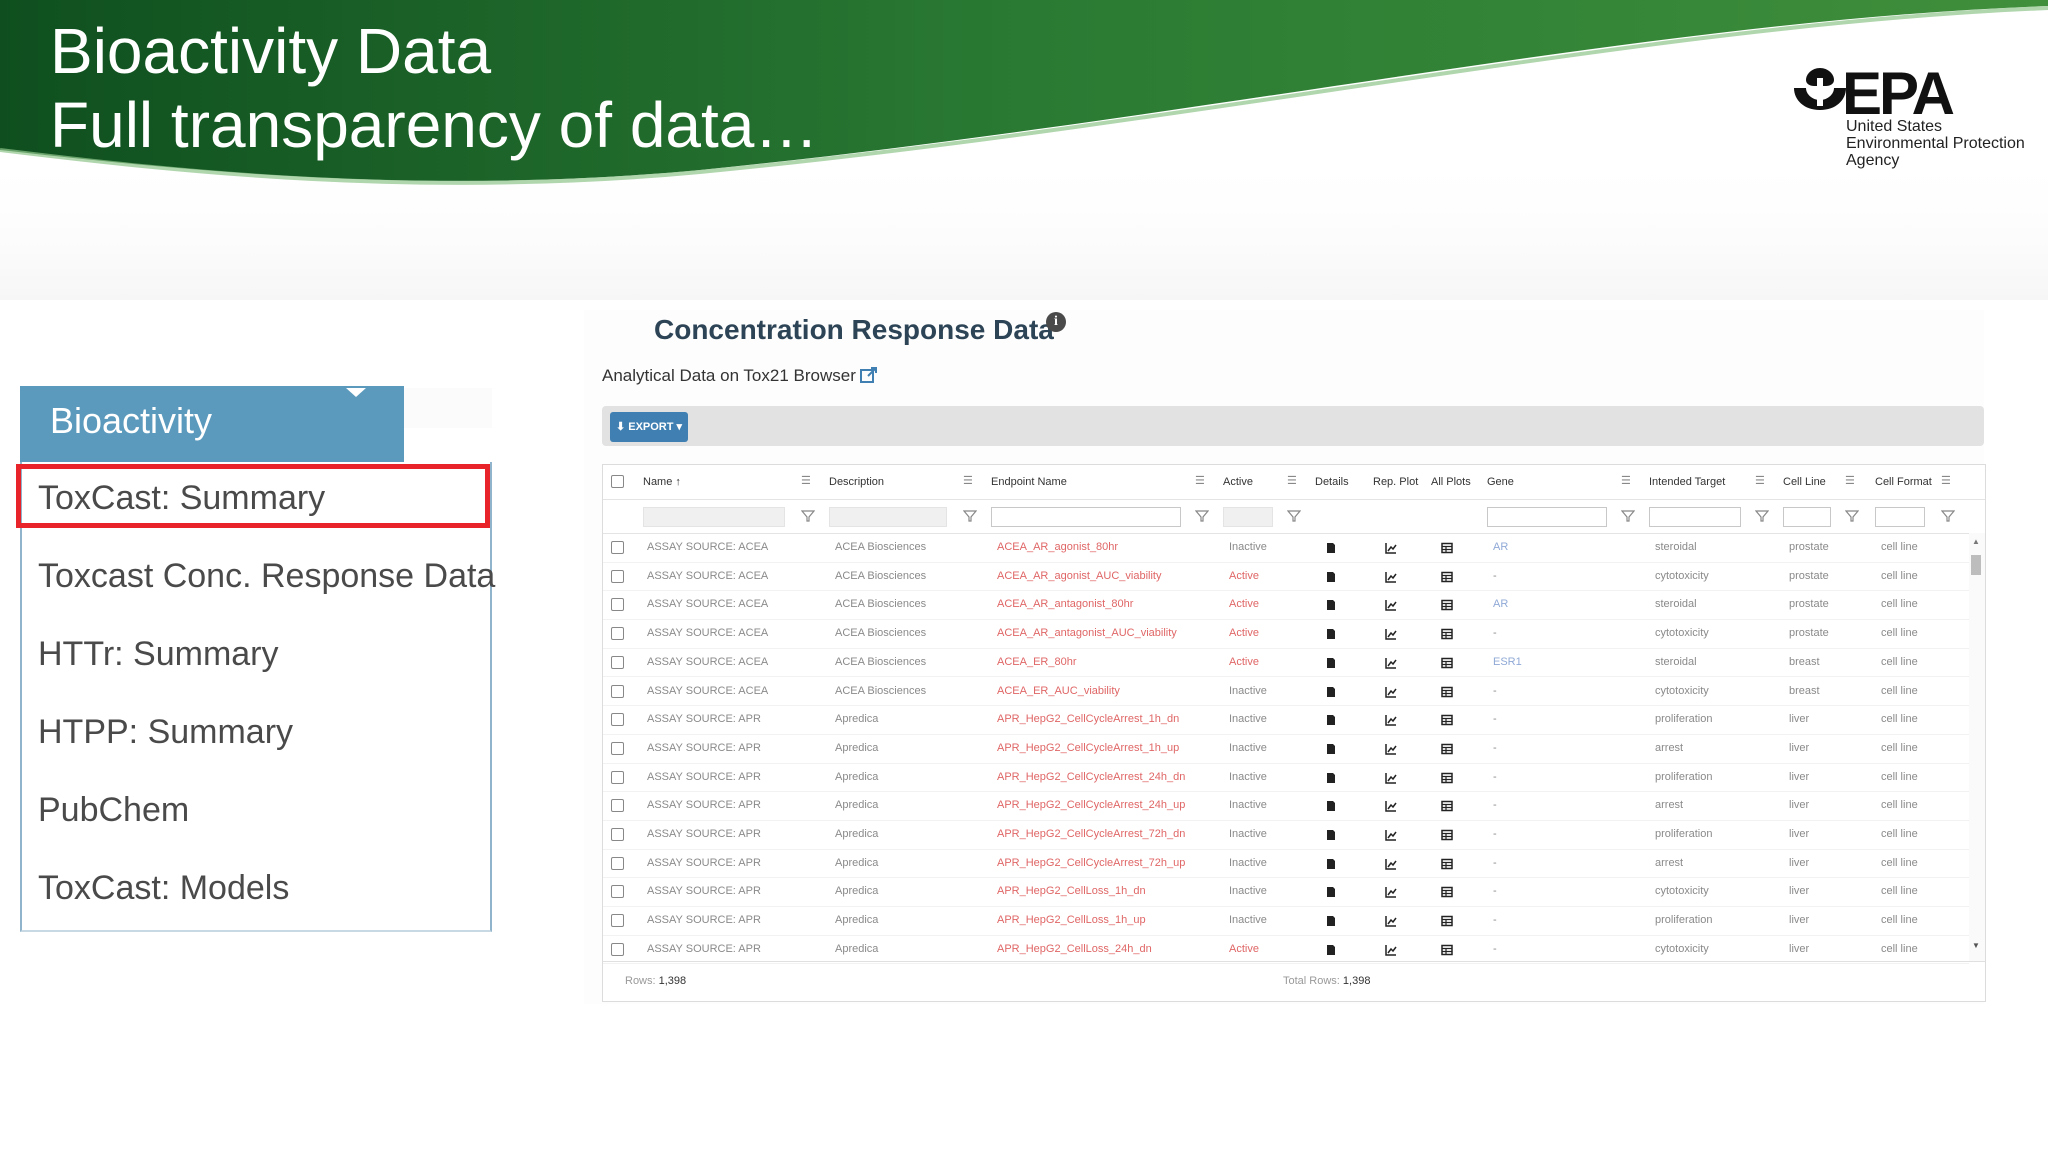 Image resolution: width=2048 pixels, height=1152 pixels. I want to click on export-button: ⬇ EXPORT ▾, so click(649, 427).